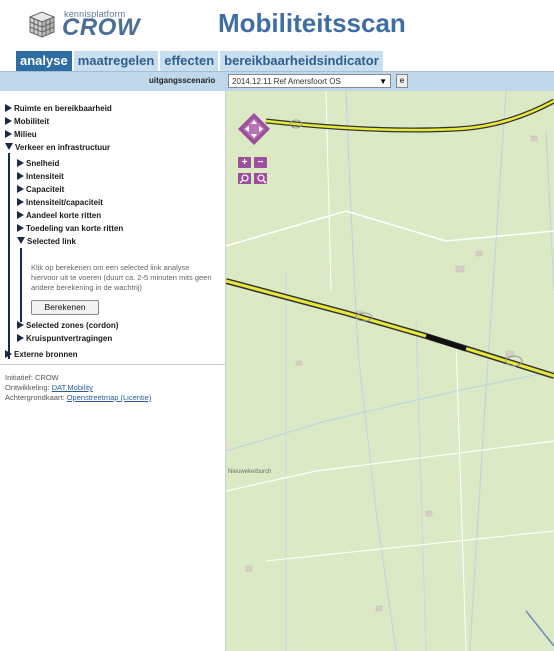 The height and width of the screenshot is (651, 554). What do you see at coordinates (254, 129) in the screenshot?
I see `pan-control-icon` at bounding box center [254, 129].